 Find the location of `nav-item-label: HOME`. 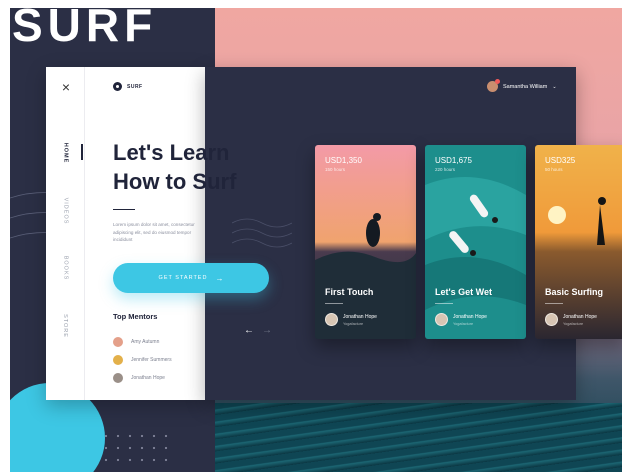

nav-item-label: HOME is located at coordinates (65, 153).